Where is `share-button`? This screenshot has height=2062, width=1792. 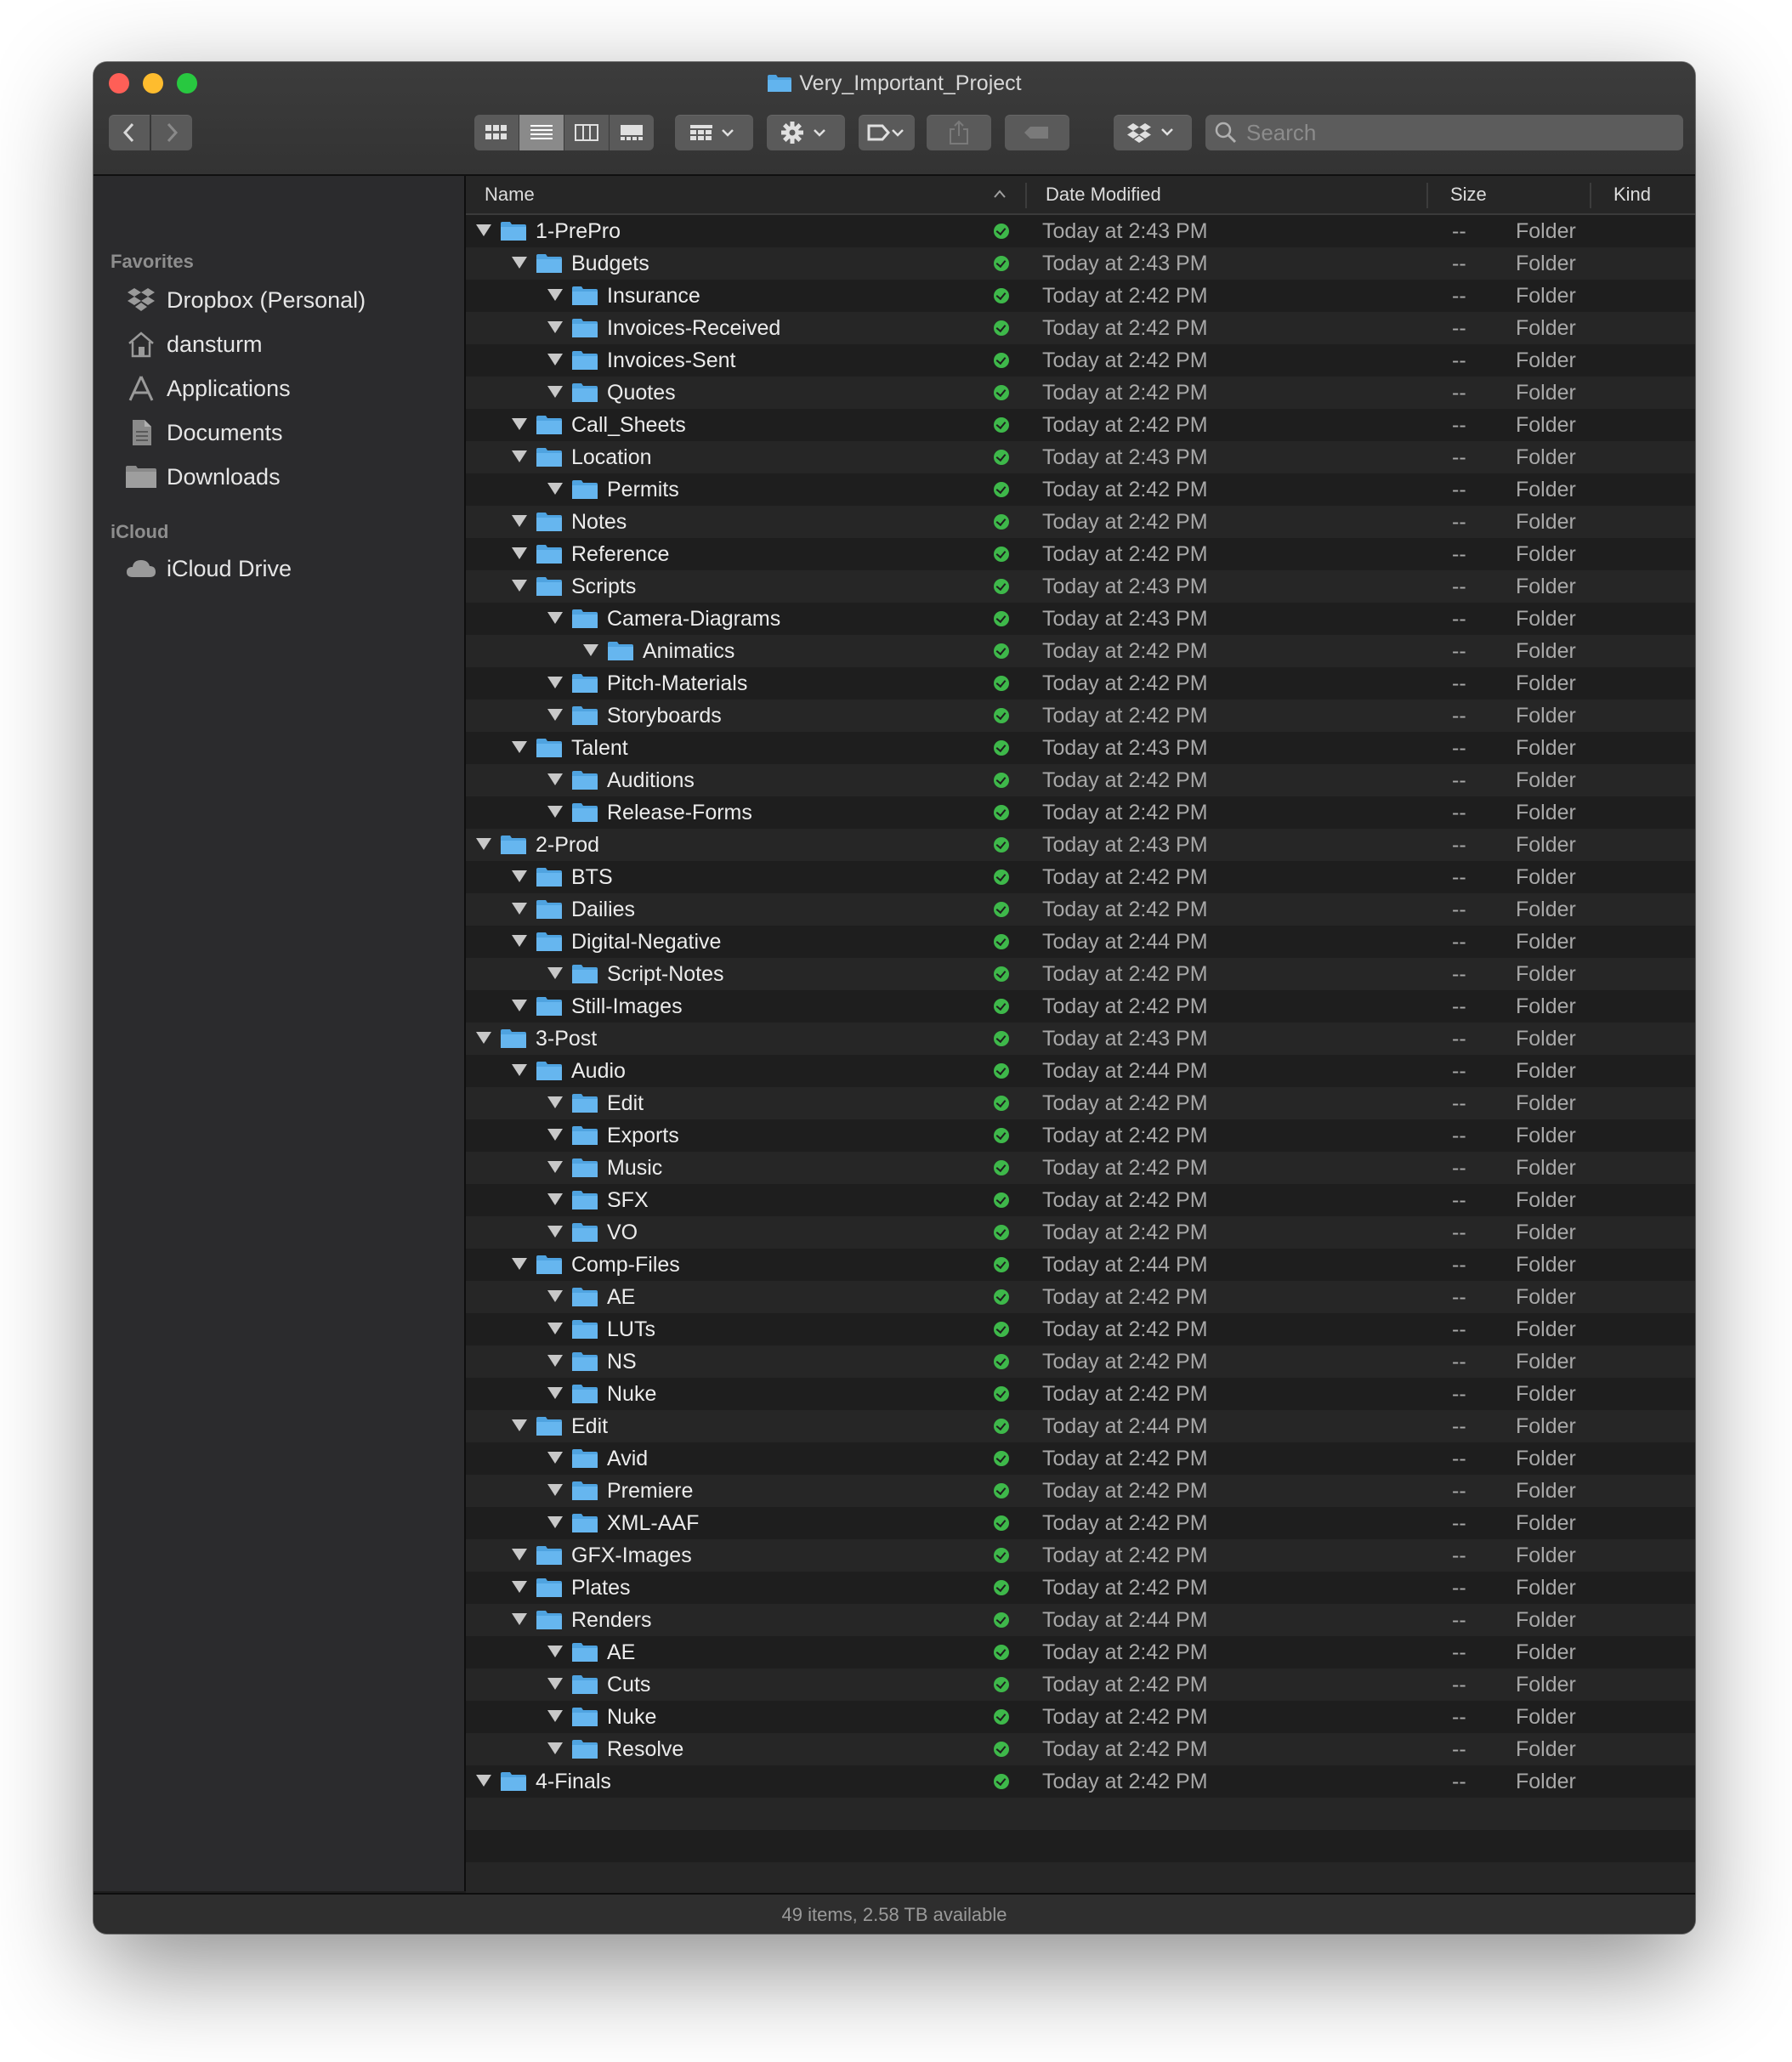
share-button is located at coordinates (959, 132).